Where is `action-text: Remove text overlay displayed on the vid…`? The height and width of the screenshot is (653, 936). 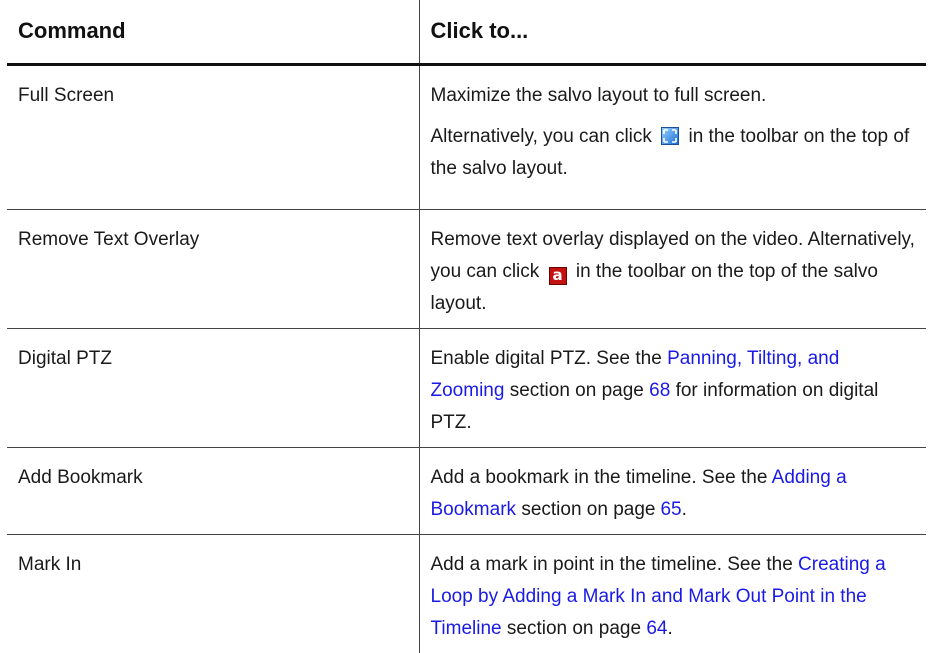 action-text: Remove text overlay displayed on the vid… is located at coordinates (675, 272).